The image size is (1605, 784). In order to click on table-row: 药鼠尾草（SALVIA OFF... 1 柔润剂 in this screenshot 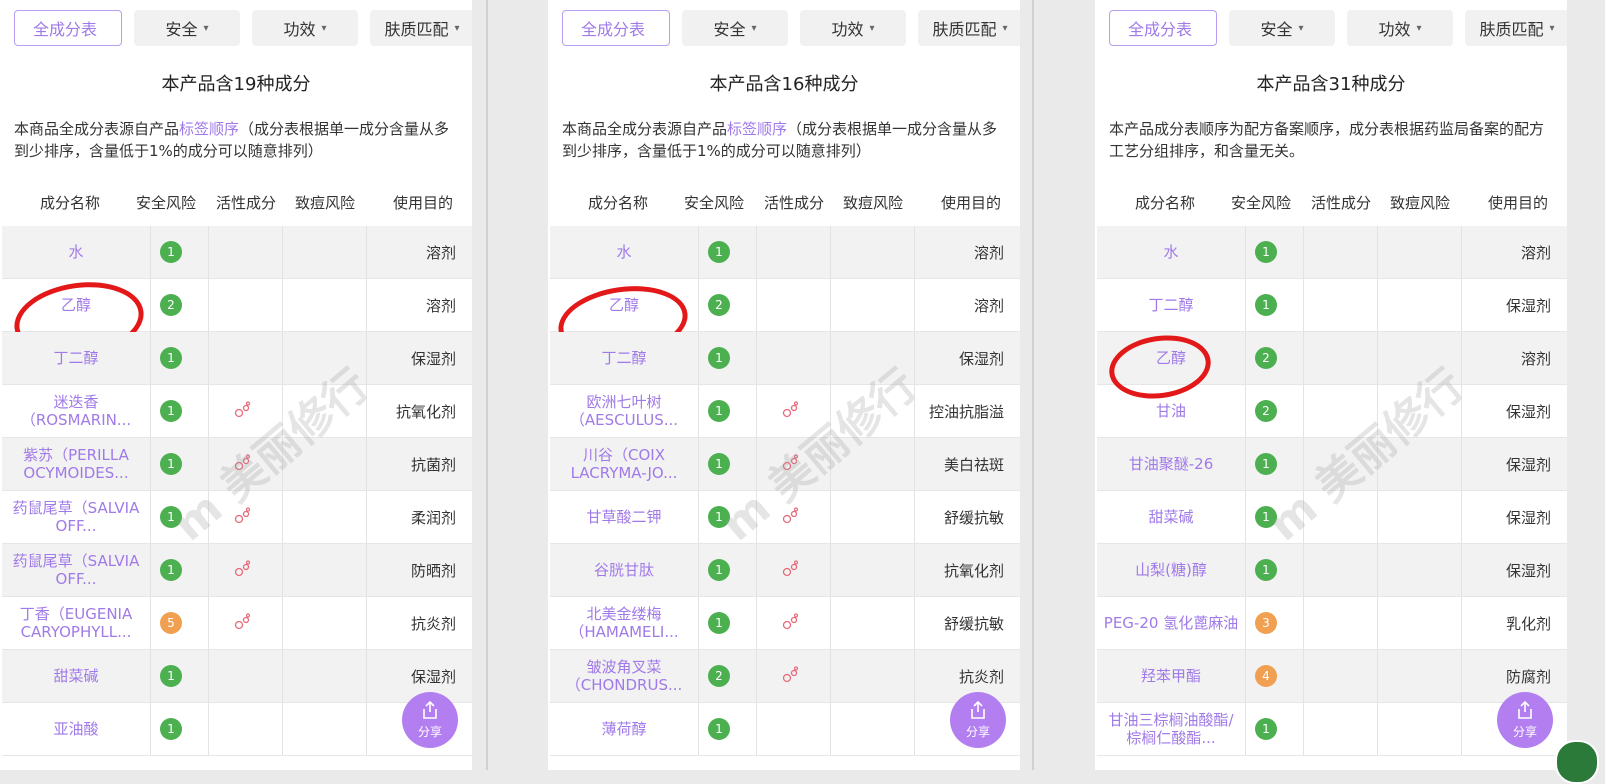, I will do `click(237, 517)`.